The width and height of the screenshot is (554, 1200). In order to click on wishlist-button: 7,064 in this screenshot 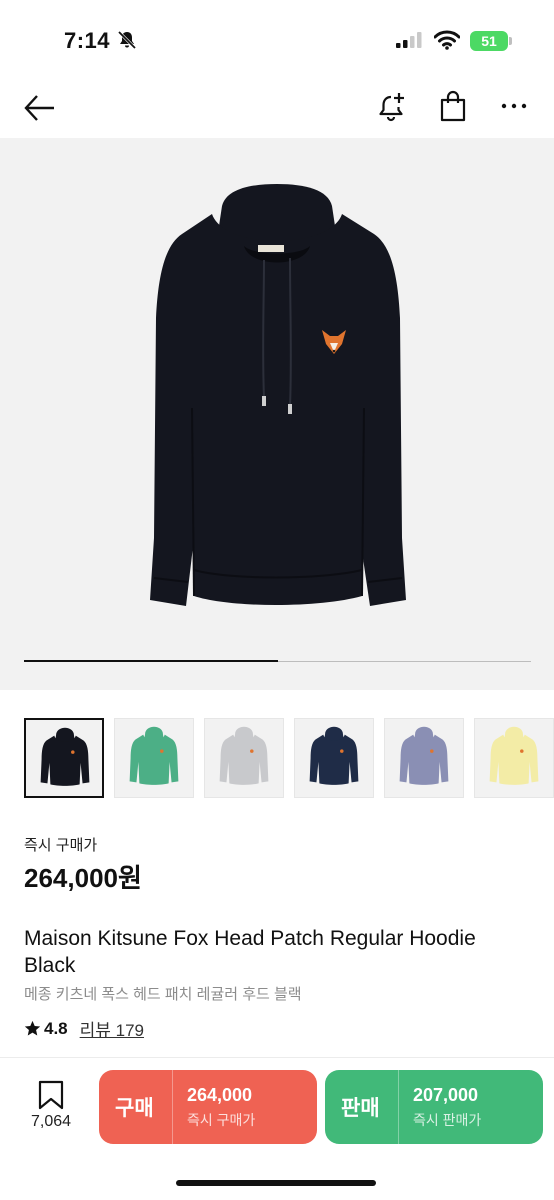, I will do `click(51, 1108)`.